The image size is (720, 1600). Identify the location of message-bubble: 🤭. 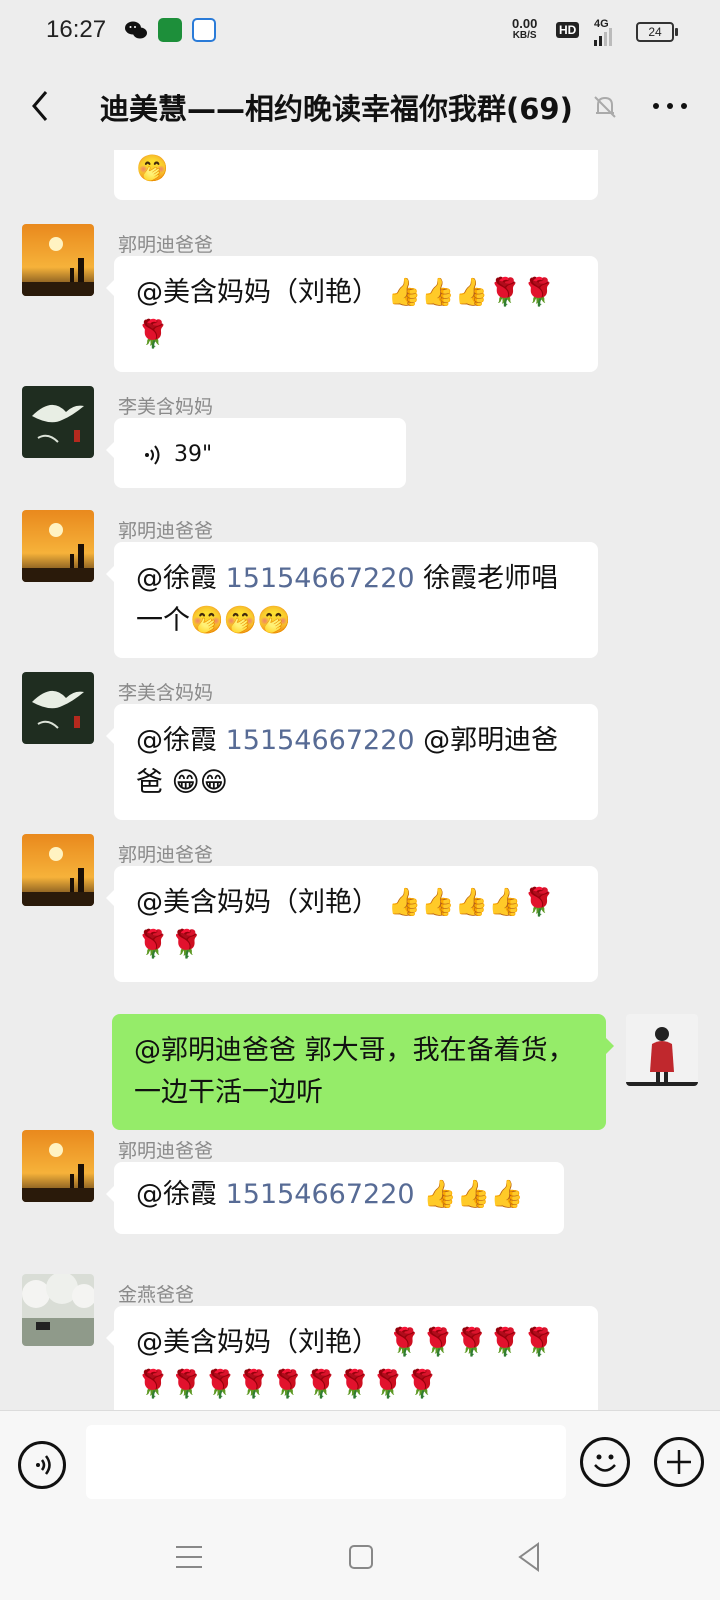
(356, 175).